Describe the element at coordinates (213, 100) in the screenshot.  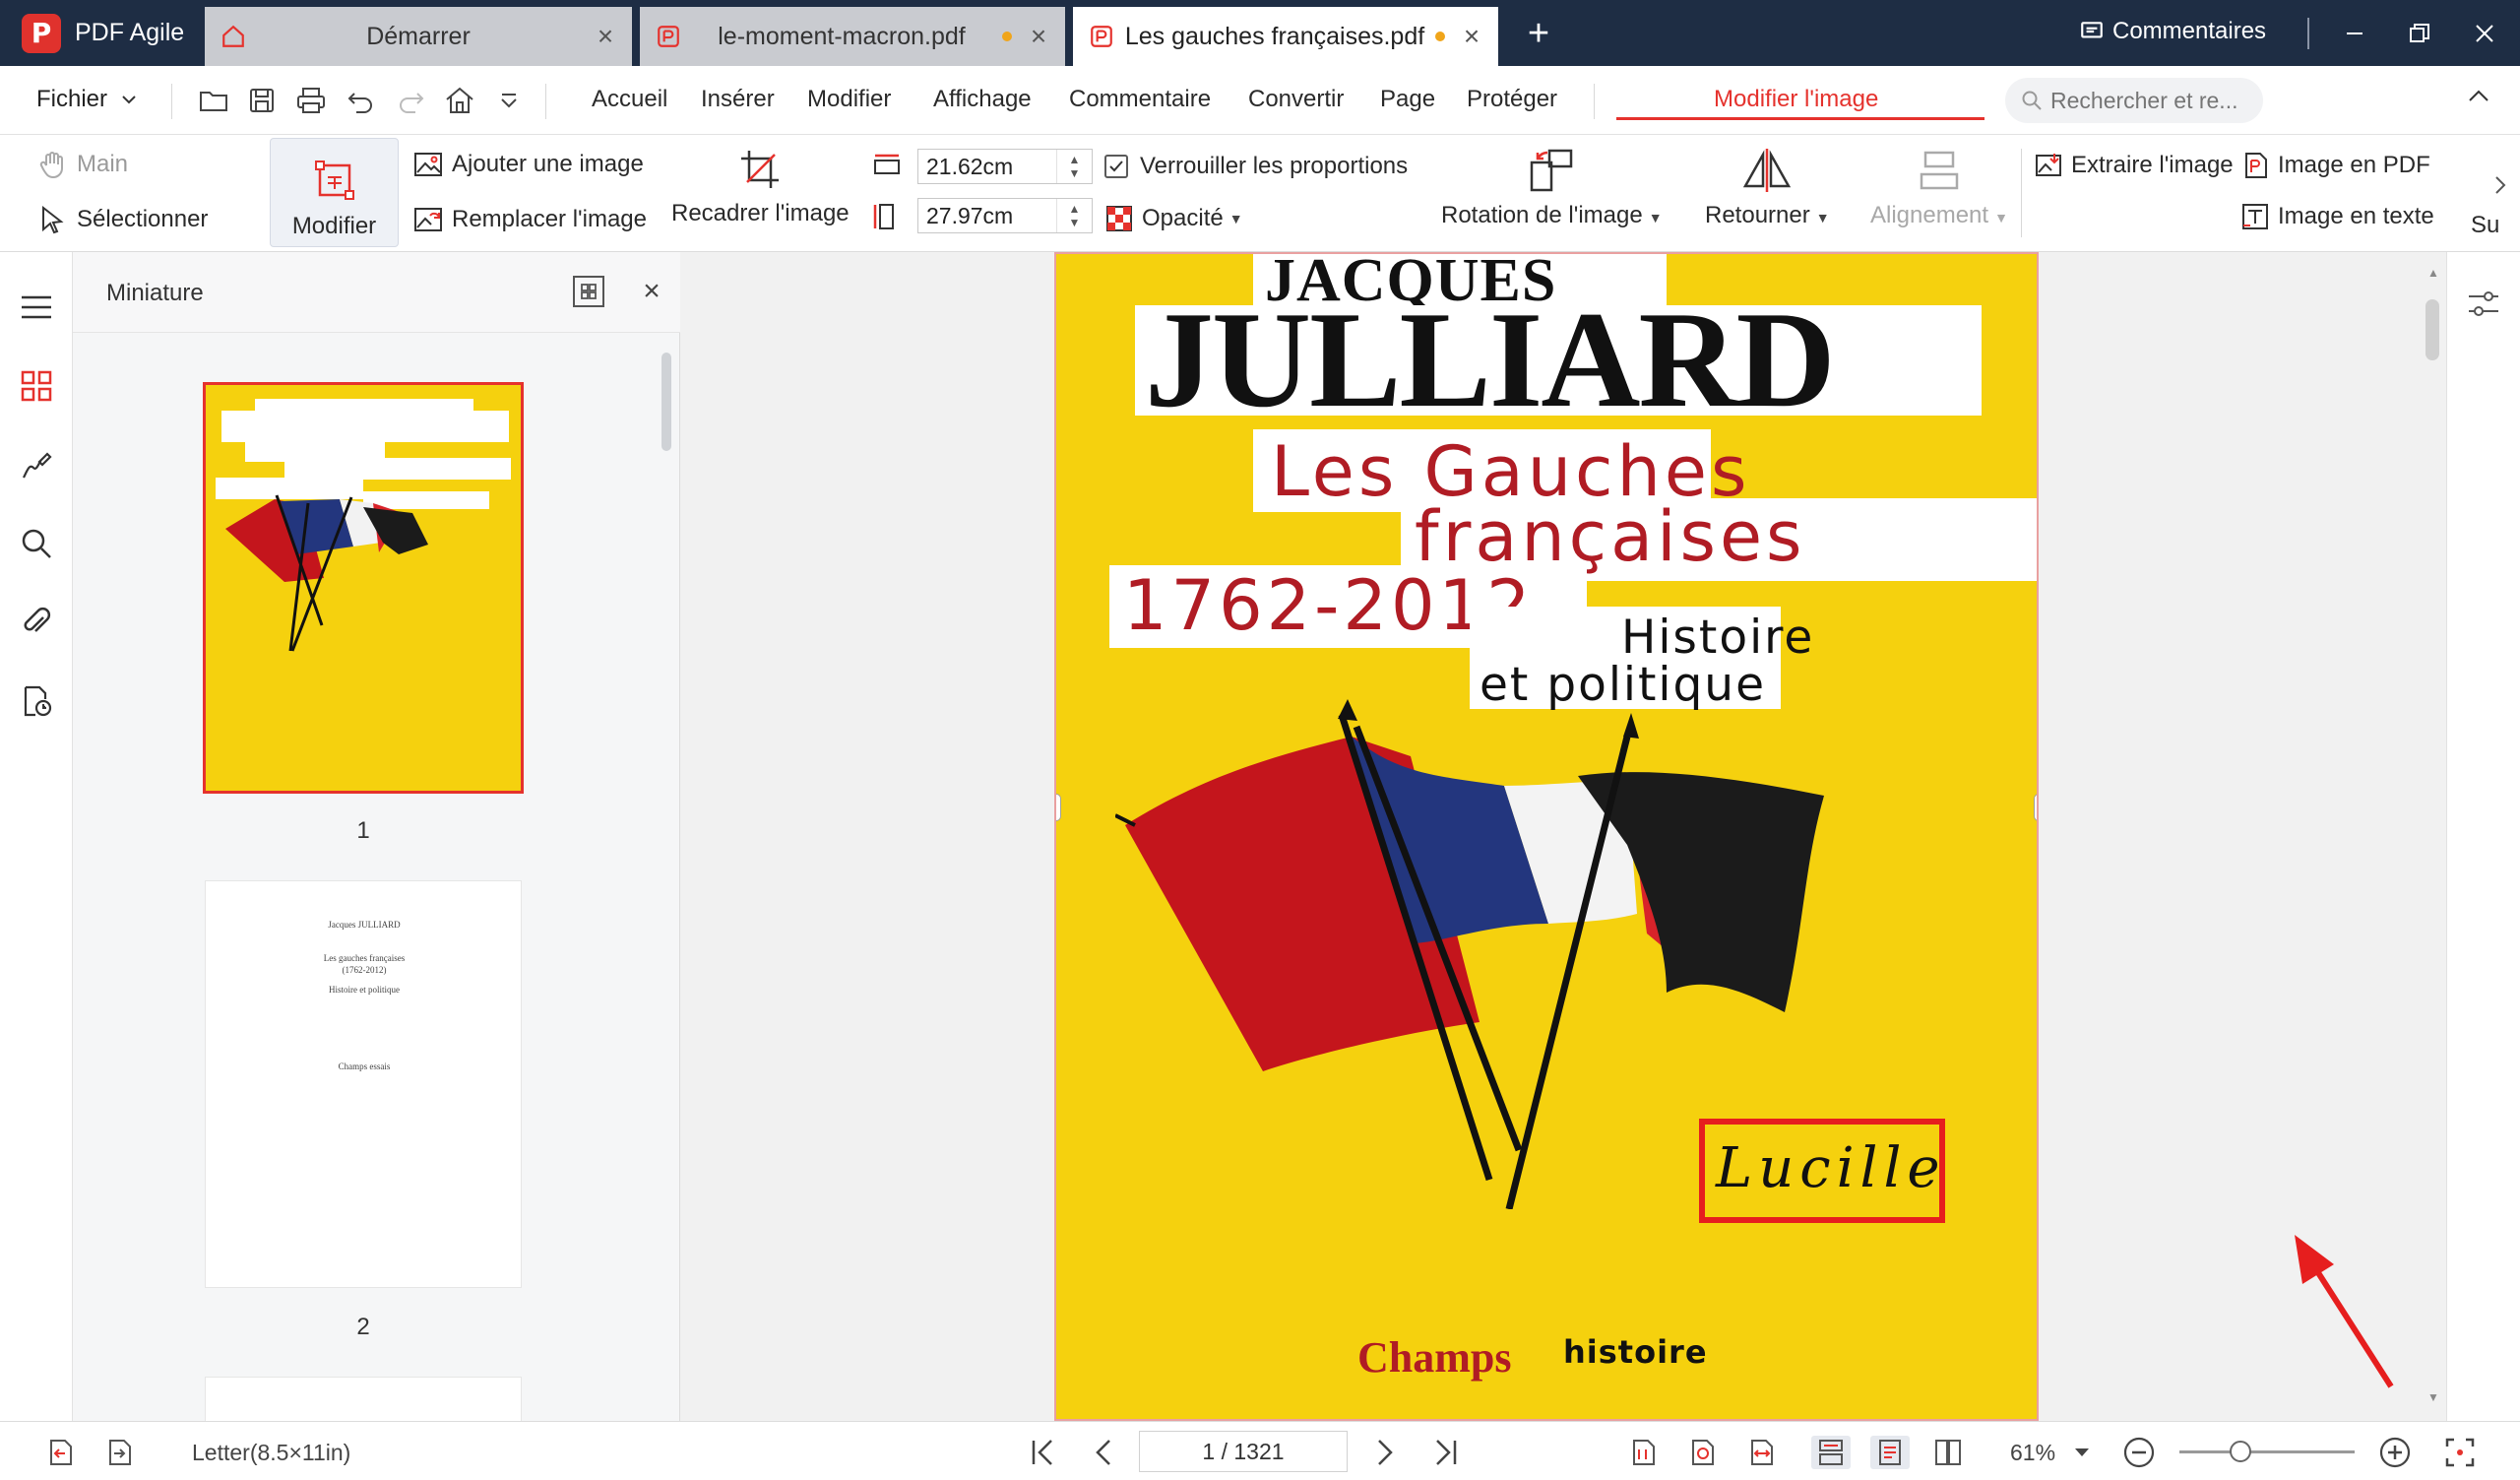
I see `open-folder-icon` at that location.